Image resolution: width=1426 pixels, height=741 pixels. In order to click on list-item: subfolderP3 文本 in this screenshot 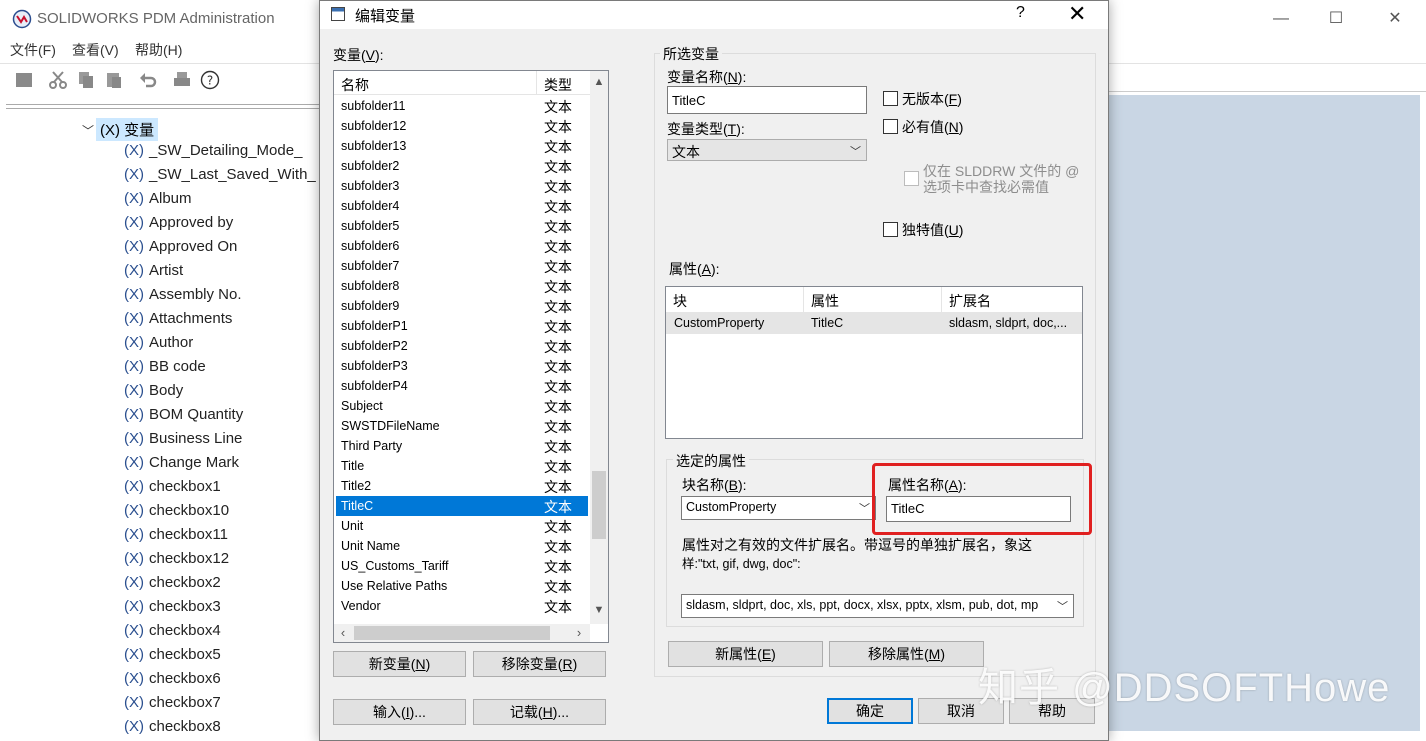, I will do `click(462, 366)`.